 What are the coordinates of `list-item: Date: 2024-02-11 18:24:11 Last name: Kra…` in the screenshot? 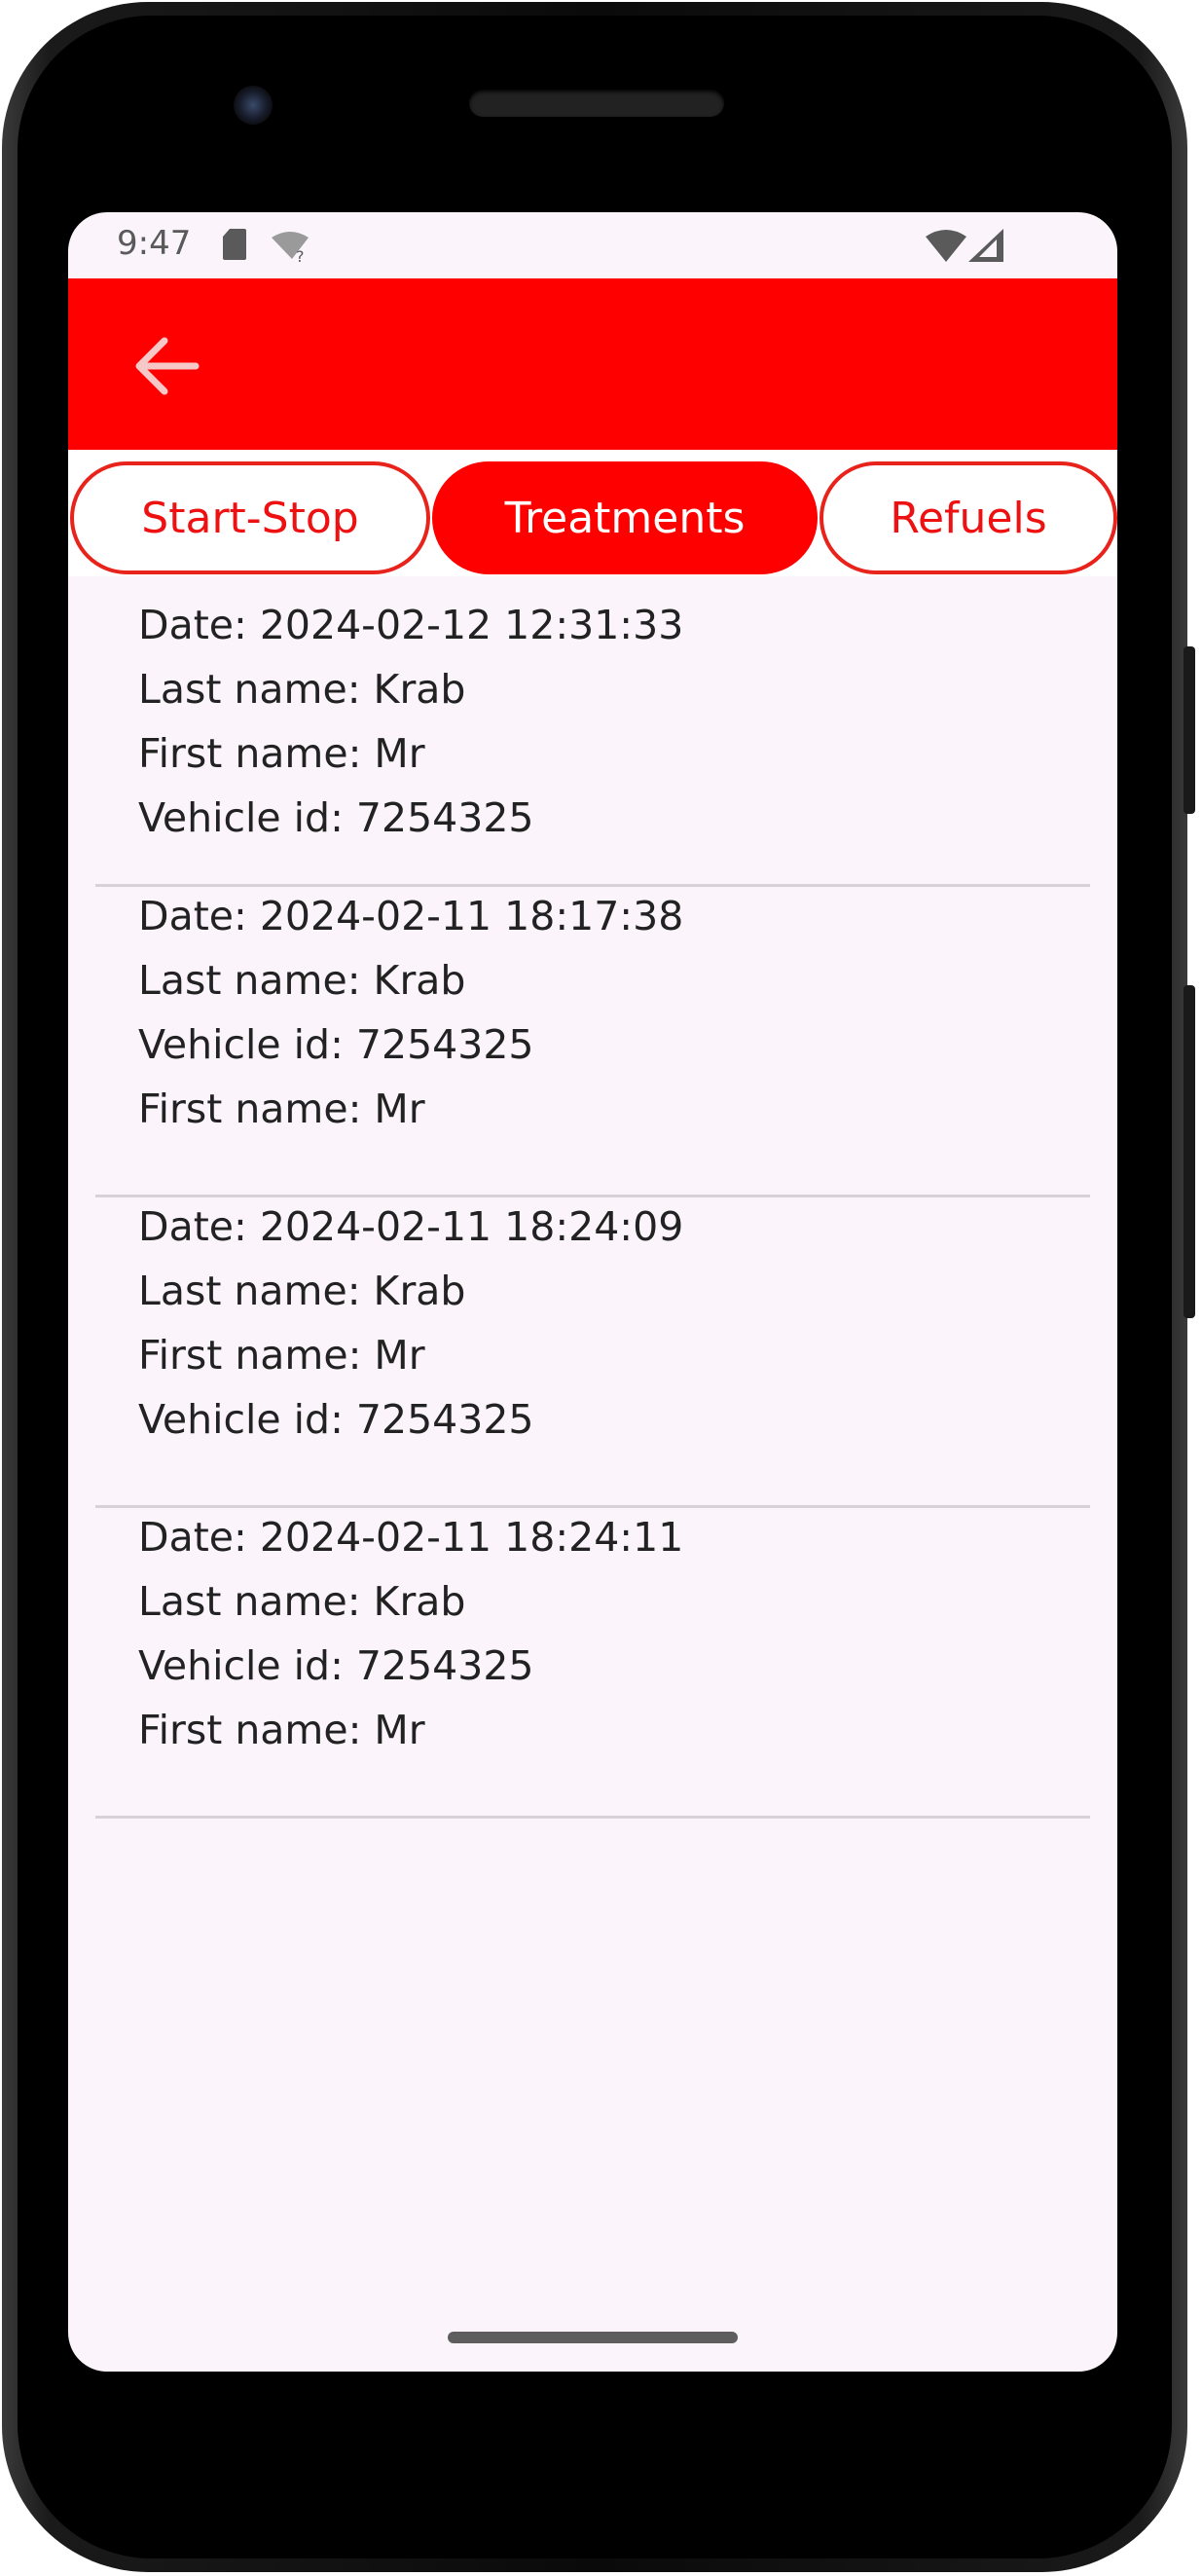 It's located at (592, 1663).